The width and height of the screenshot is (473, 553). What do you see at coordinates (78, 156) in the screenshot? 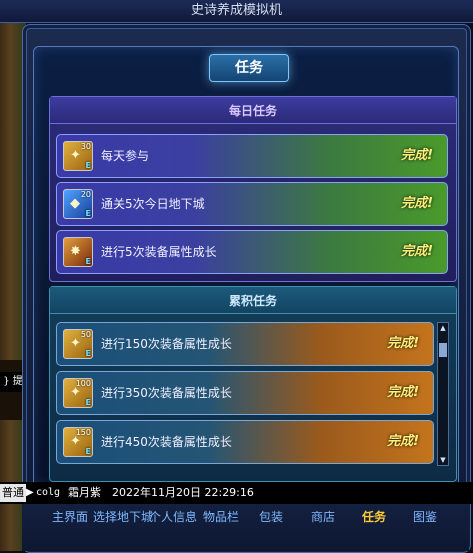
I see `gold-coin-icon: ✦ 30 E` at bounding box center [78, 156].